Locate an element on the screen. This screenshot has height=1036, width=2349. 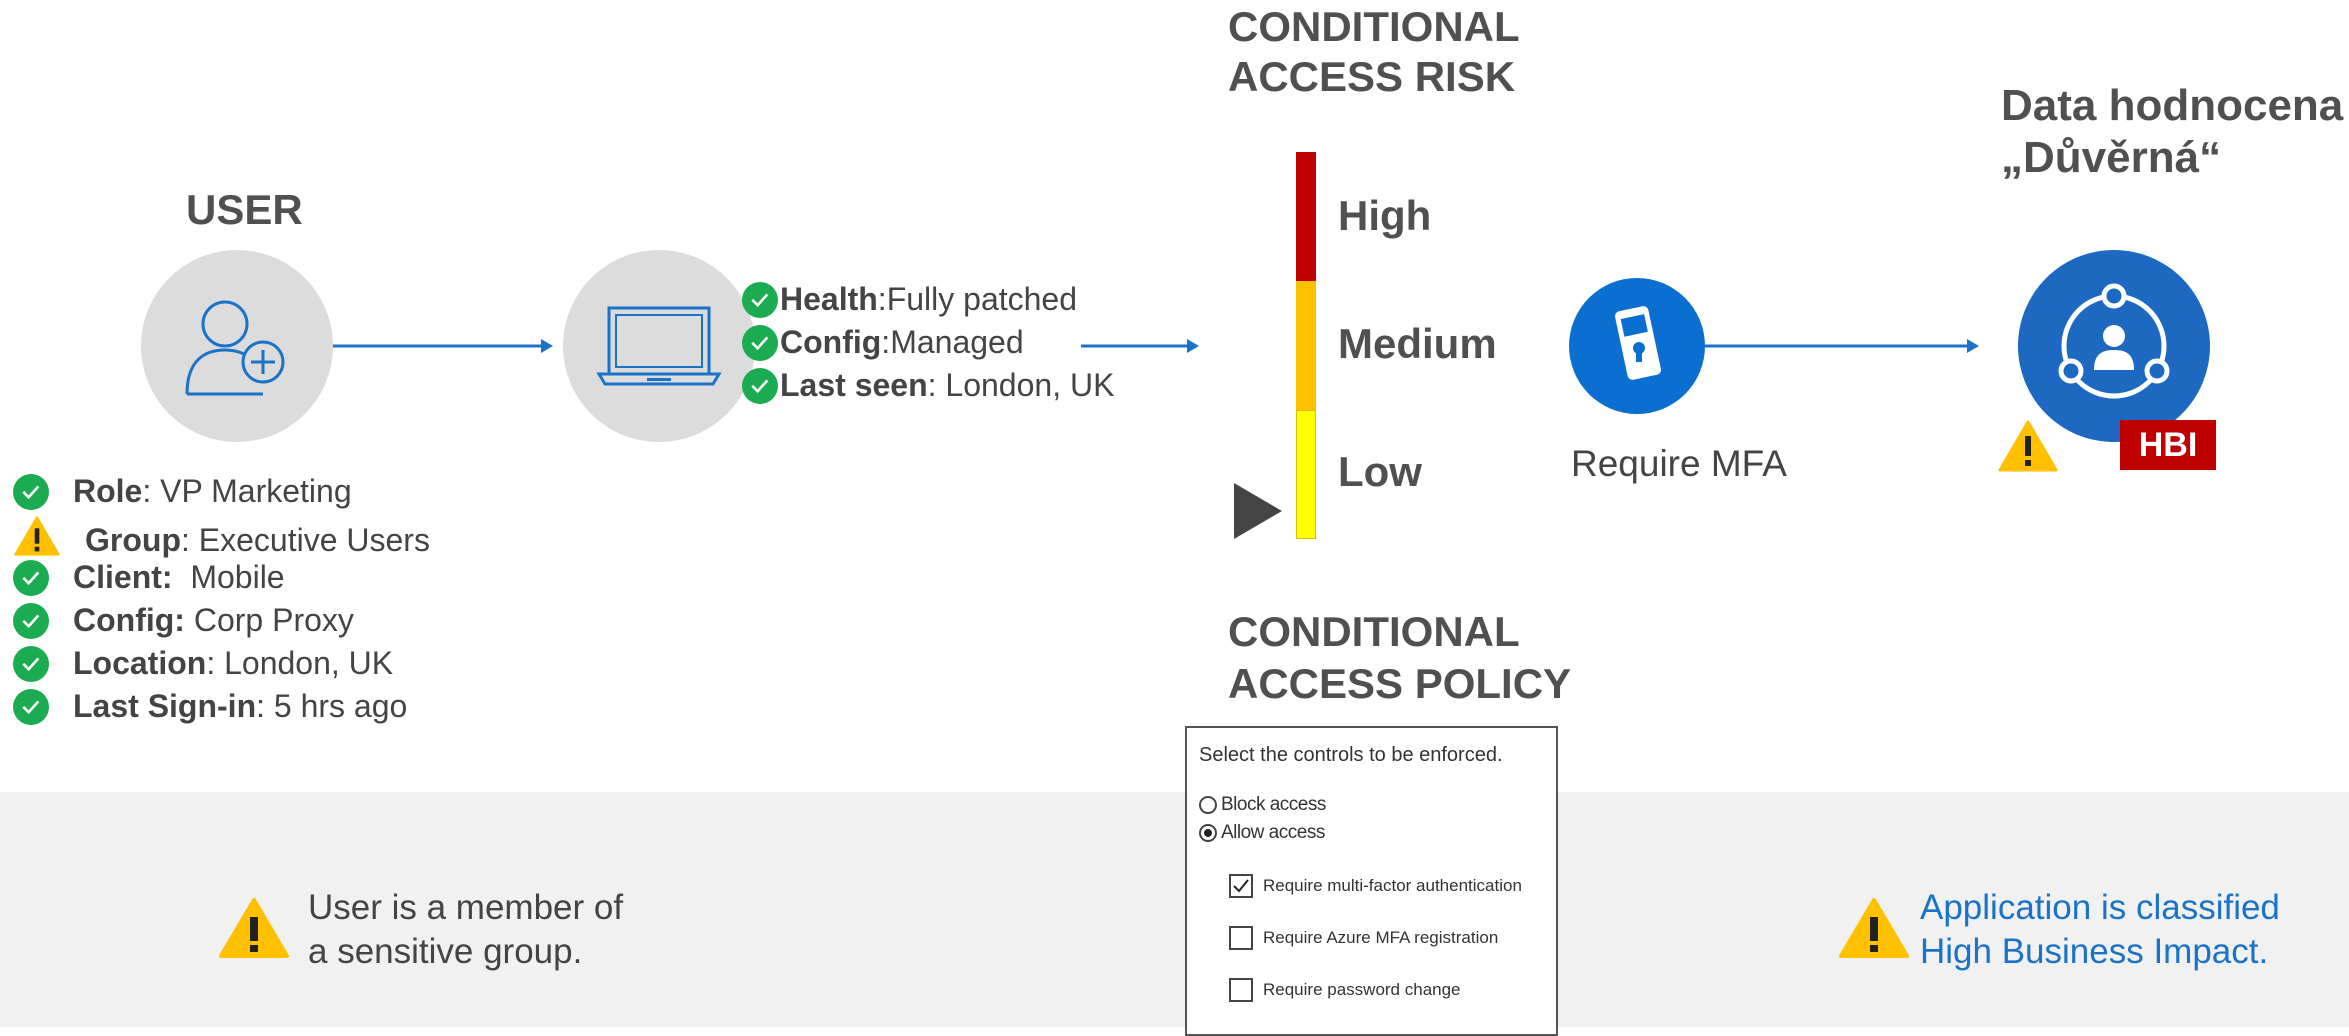
arrow-device-to-risk is located at coordinates (1140, 346).